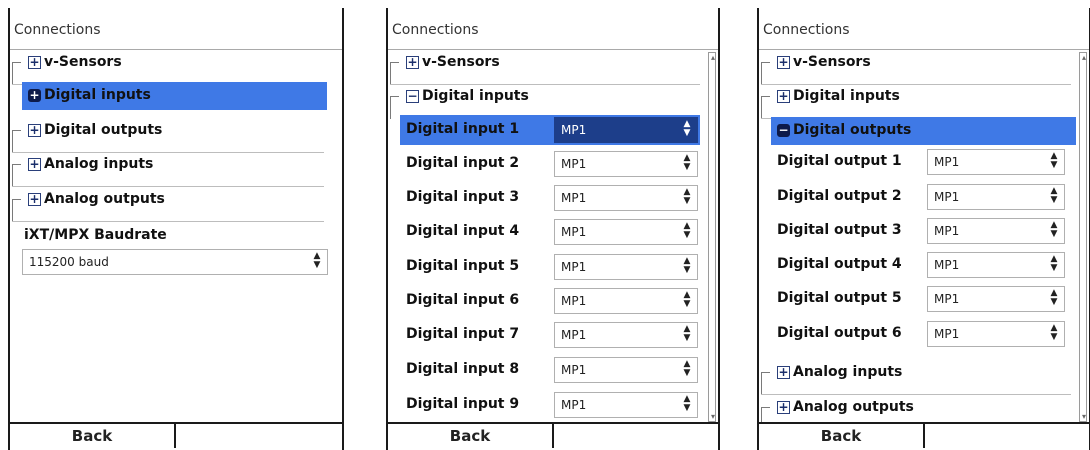 The height and width of the screenshot is (450, 1090). Describe the element at coordinates (463, 231) in the screenshot. I see `digital-input-label: Digital input 4` at that location.